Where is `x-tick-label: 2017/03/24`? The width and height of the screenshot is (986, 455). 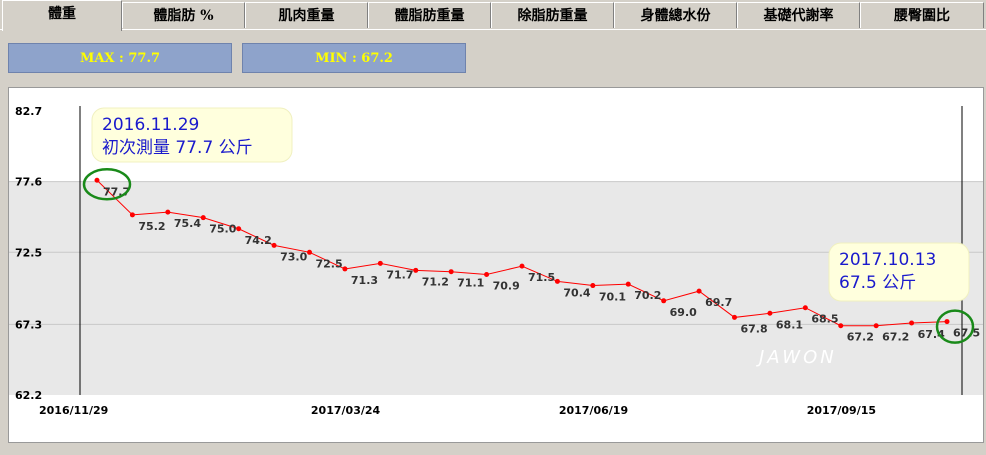 x-tick-label: 2017/03/24 is located at coordinates (346, 410).